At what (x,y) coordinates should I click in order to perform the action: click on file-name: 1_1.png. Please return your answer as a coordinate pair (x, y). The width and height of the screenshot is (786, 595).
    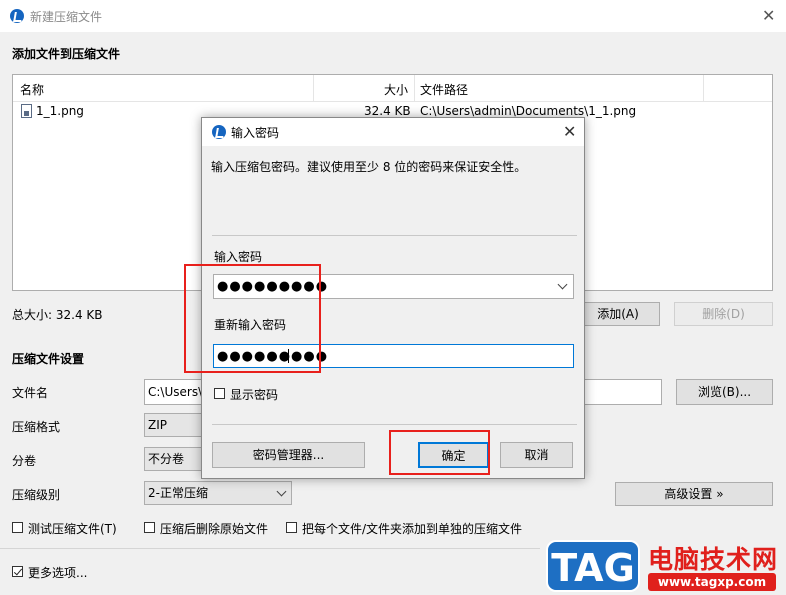
    Looking at the image, I should click on (60, 111).